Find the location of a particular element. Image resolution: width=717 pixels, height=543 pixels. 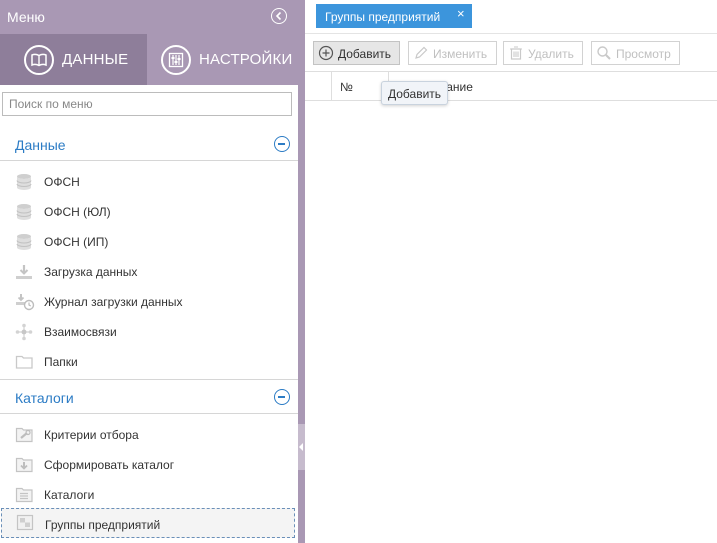

enterprise-groups-icon is located at coordinates (25, 522).